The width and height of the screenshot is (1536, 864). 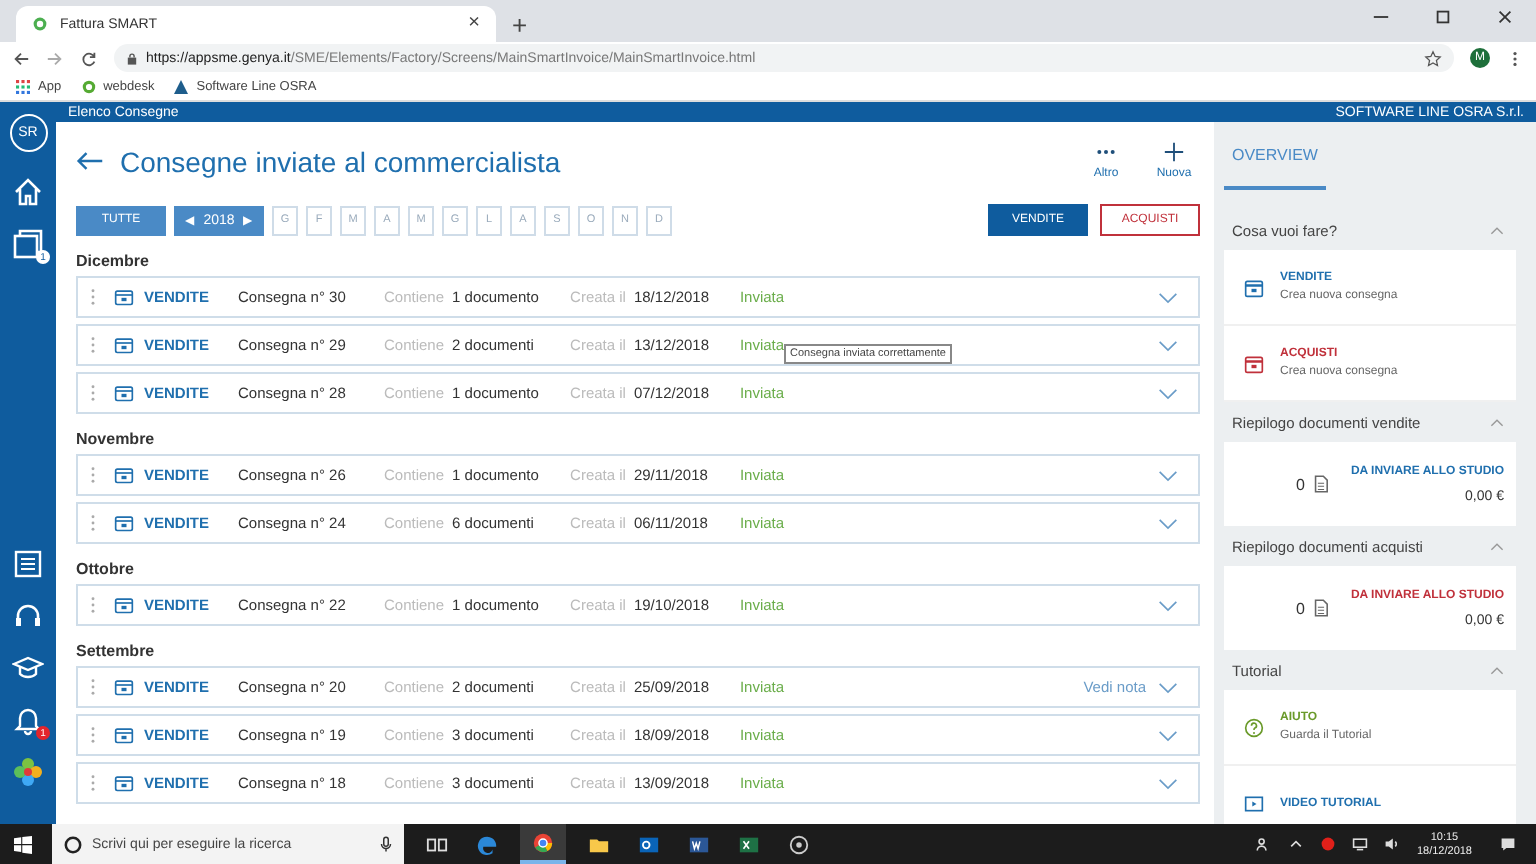 I want to click on notification-center-icon, so click(x=1508, y=844).